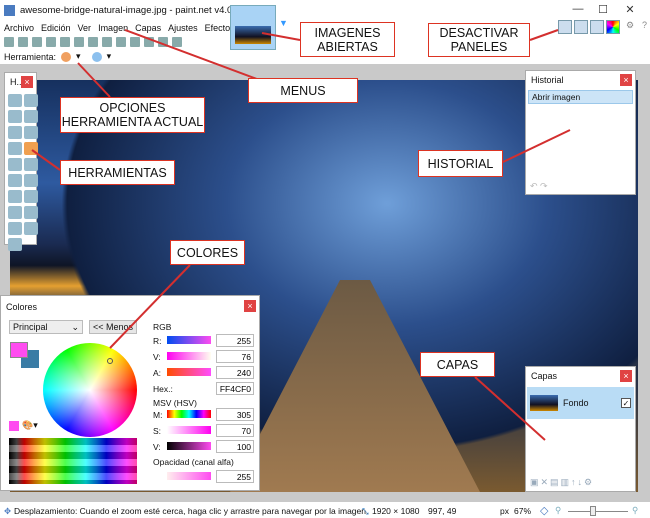 The image size is (650, 518). Describe the element at coordinates (536, 146) in the screenshot. I see `arrow-historial` at that location.